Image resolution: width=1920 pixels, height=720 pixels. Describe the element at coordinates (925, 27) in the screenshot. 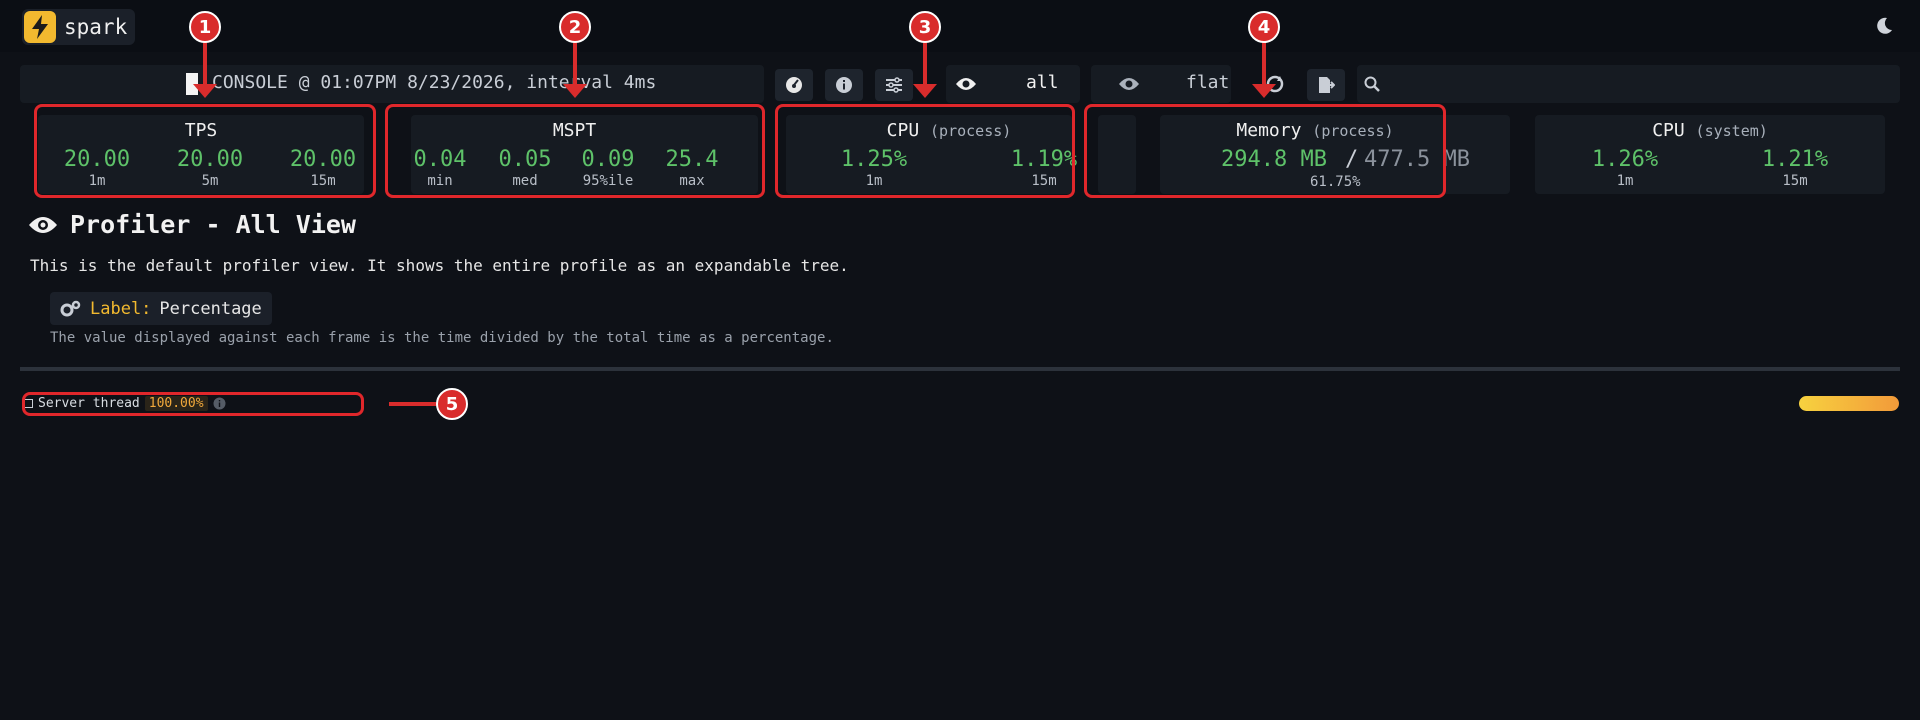

I see `annotation-badge-3: 3` at that location.